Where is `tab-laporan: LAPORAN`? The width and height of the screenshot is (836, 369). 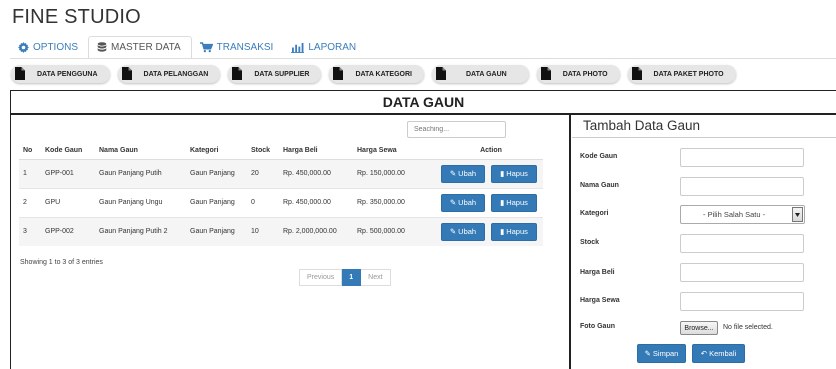
tab-laporan: LAPORAN is located at coordinates (324, 47).